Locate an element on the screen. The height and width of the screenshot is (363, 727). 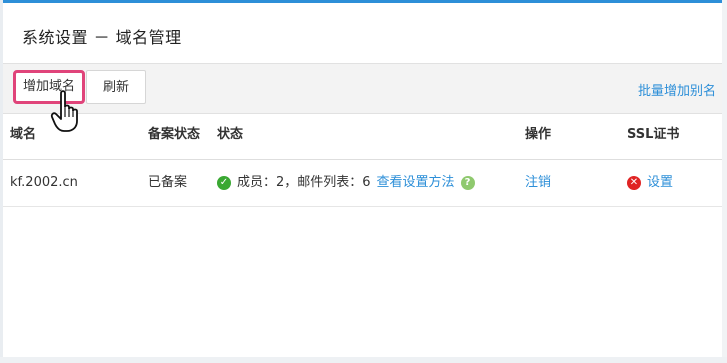
header-status: 状态 is located at coordinates (230, 134).